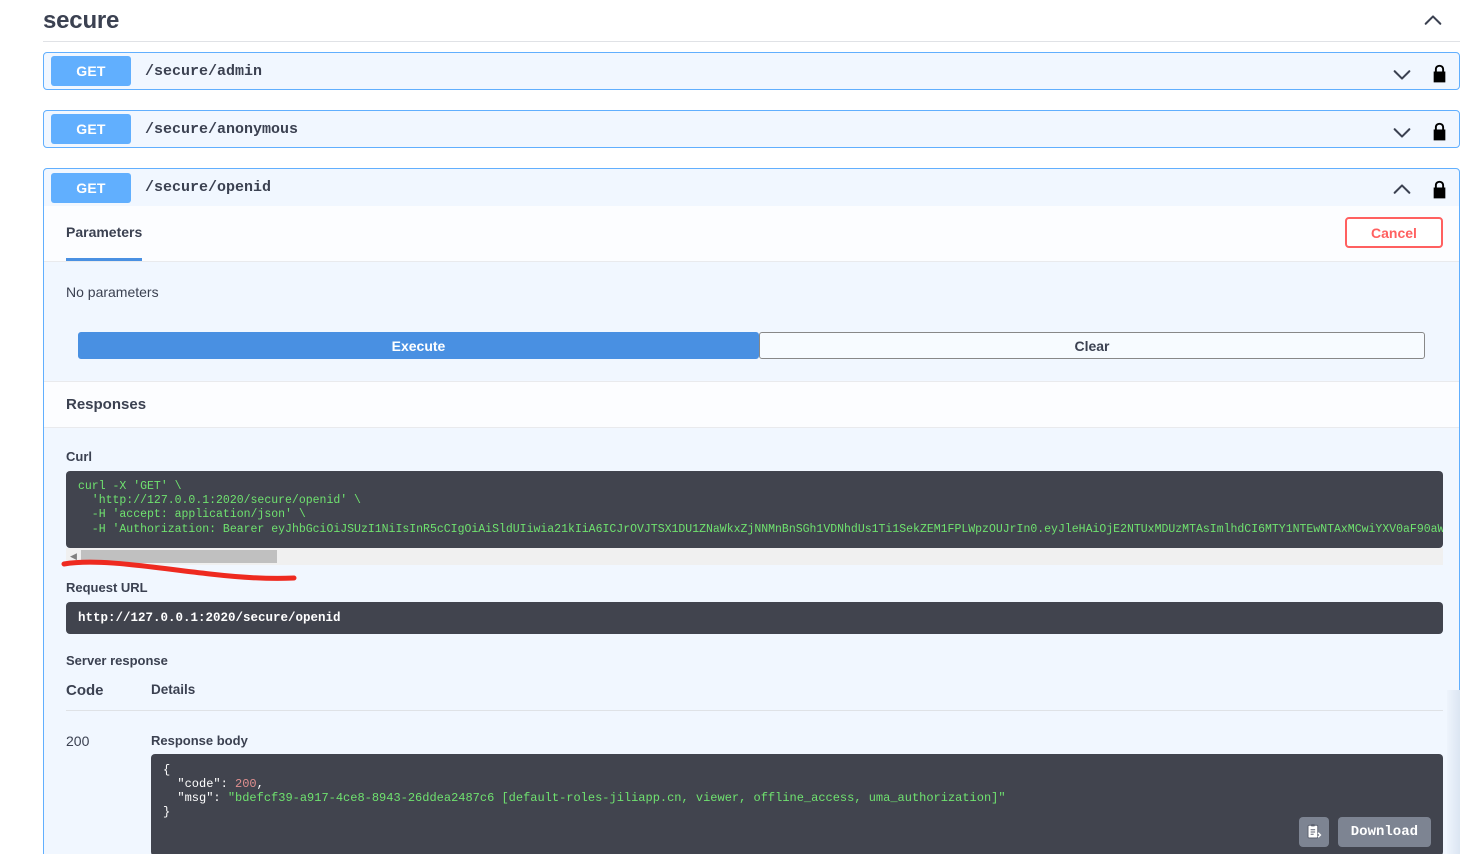 The image size is (1460, 854). Describe the element at coordinates (751, 71) in the screenshot. I see `operation-get-secure-admin: GET /secure/admin` at that location.